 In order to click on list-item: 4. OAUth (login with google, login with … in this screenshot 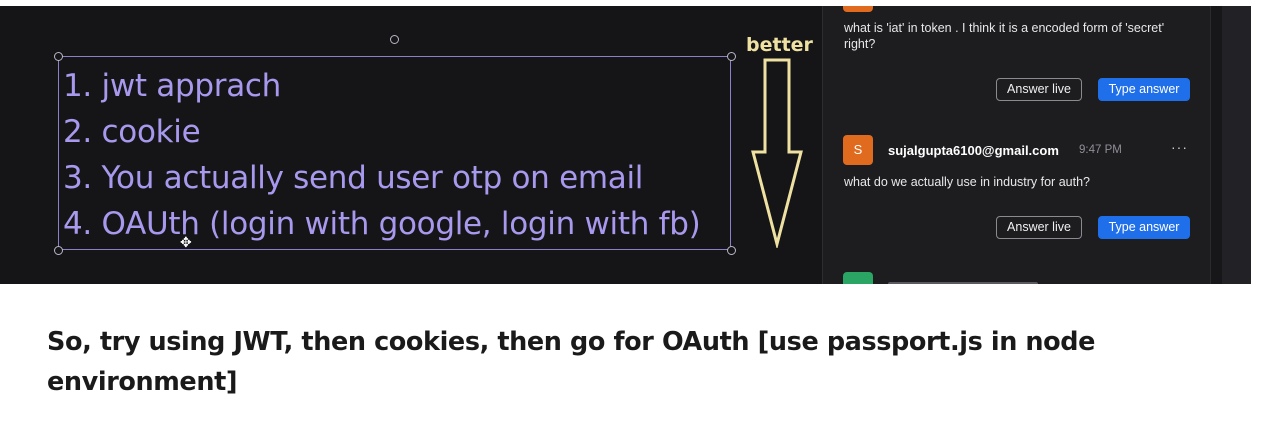, I will do `click(382, 224)`.